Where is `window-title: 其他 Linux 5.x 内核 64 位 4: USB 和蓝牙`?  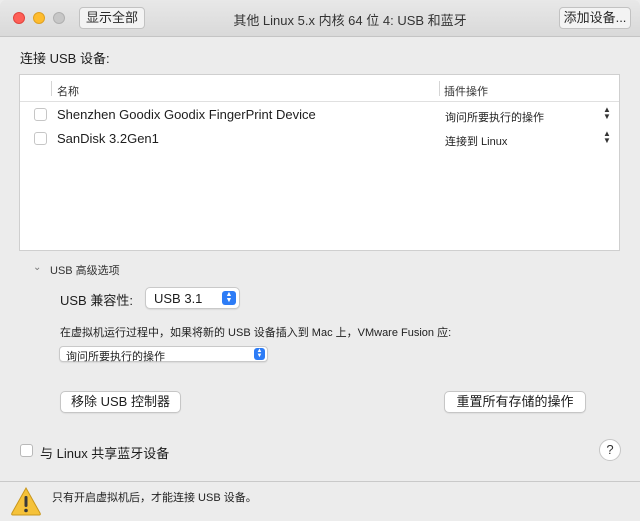 window-title: 其他 Linux 5.x 内核 64 位 4: USB 和蓝牙 is located at coordinates (350, 20).